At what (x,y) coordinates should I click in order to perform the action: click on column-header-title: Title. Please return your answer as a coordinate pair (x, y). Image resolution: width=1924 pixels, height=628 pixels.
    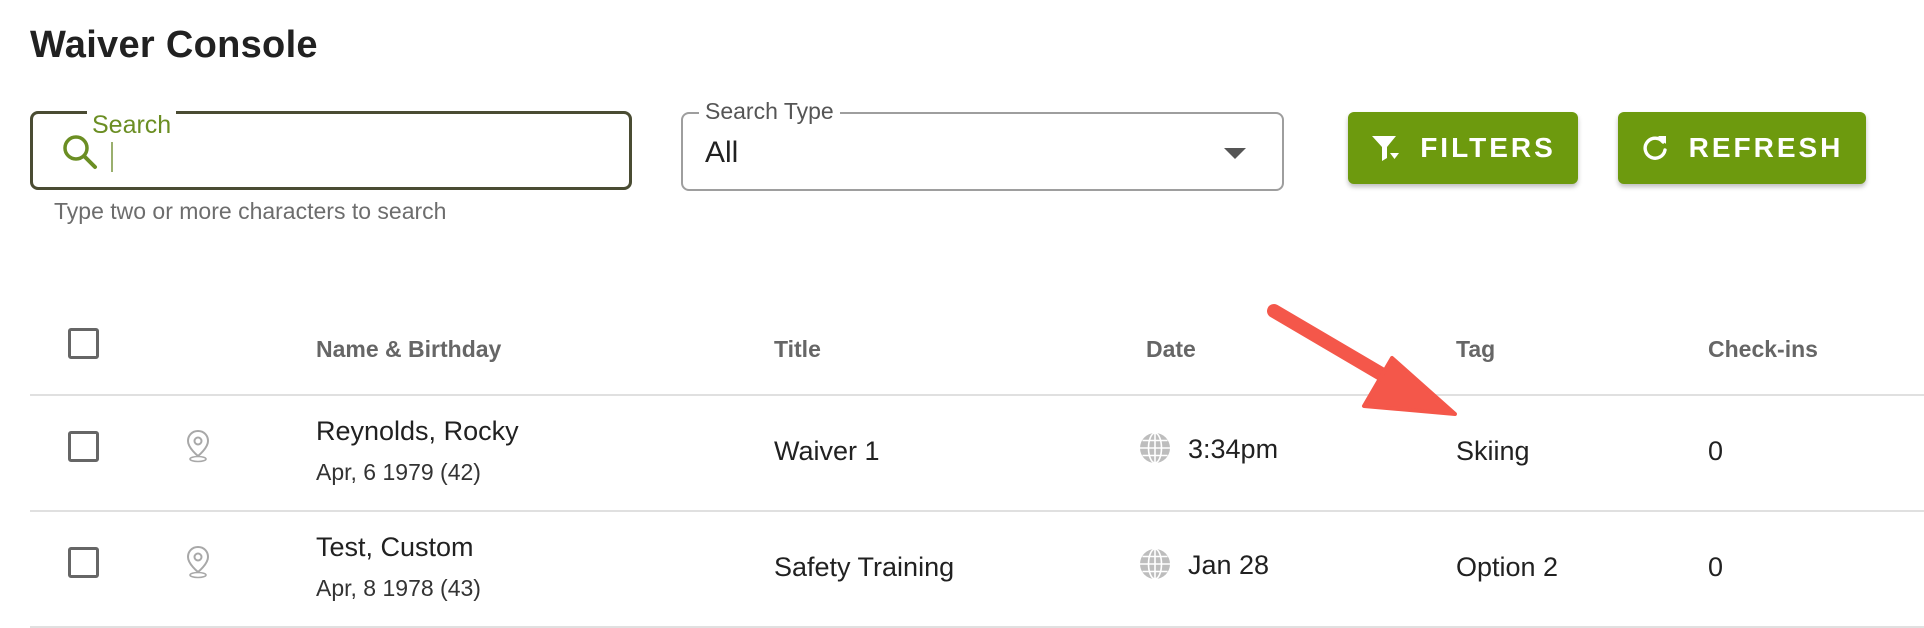
    Looking at the image, I should click on (797, 349).